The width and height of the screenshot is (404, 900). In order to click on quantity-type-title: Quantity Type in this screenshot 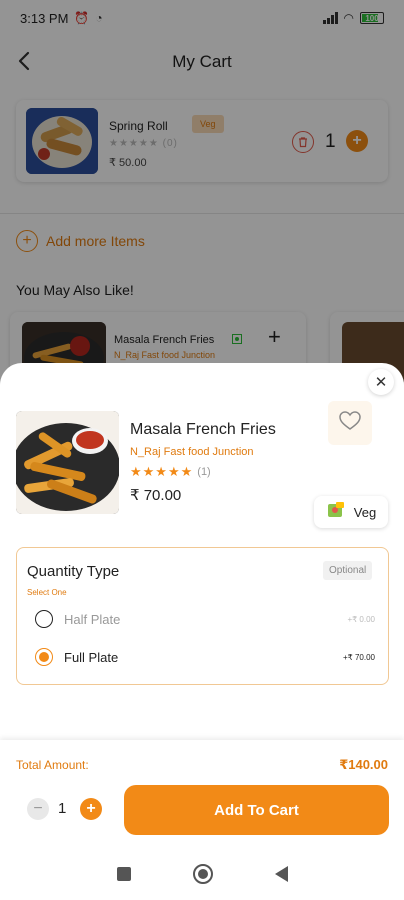, I will do `click(73, 571)`.